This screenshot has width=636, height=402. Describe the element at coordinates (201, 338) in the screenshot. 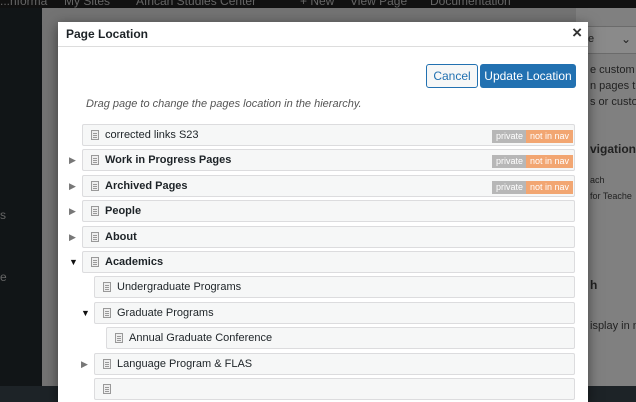

I see `page-tree-item-label: Annual Graduate Conference` at that location.